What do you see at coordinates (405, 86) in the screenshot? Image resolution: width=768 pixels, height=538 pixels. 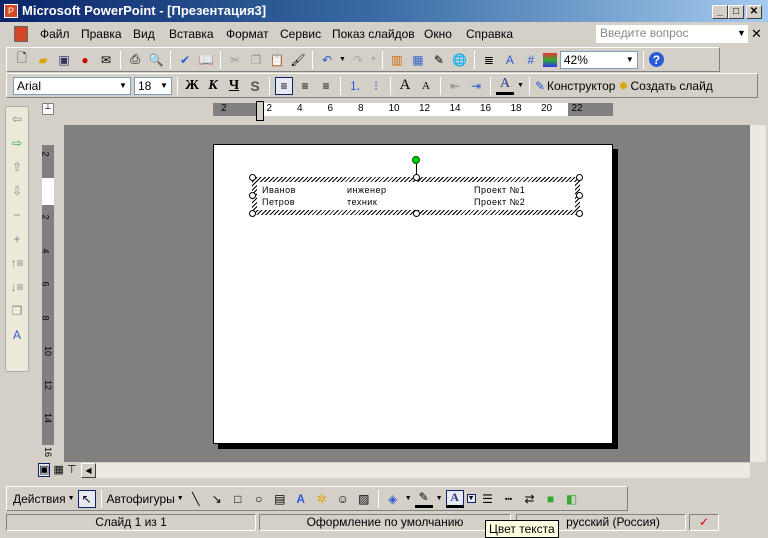 I see `increase-font-icon: A` at bounding box center [405, 86].